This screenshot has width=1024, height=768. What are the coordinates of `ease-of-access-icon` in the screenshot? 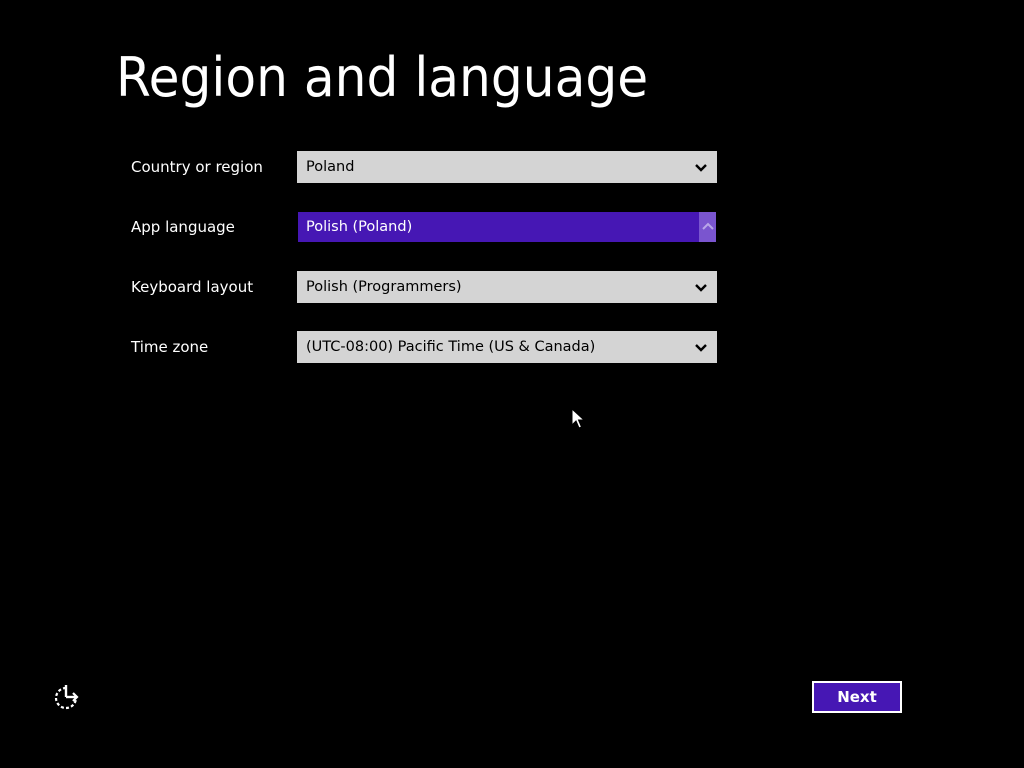 It's located at (66, 698).